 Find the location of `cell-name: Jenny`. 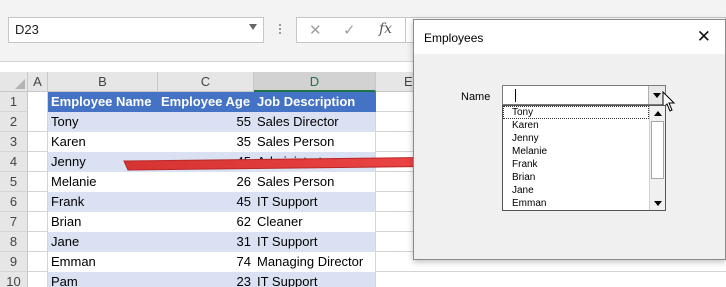

cell-name: Jenny is located at coordinates (103, 162).